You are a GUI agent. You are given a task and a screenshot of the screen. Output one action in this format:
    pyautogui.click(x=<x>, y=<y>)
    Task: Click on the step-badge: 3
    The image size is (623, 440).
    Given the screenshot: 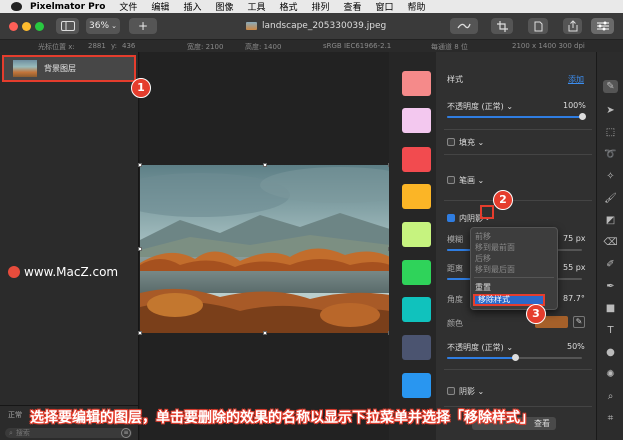 What is the action you would take?
    pyautogui.click(x=536, y=314)
    